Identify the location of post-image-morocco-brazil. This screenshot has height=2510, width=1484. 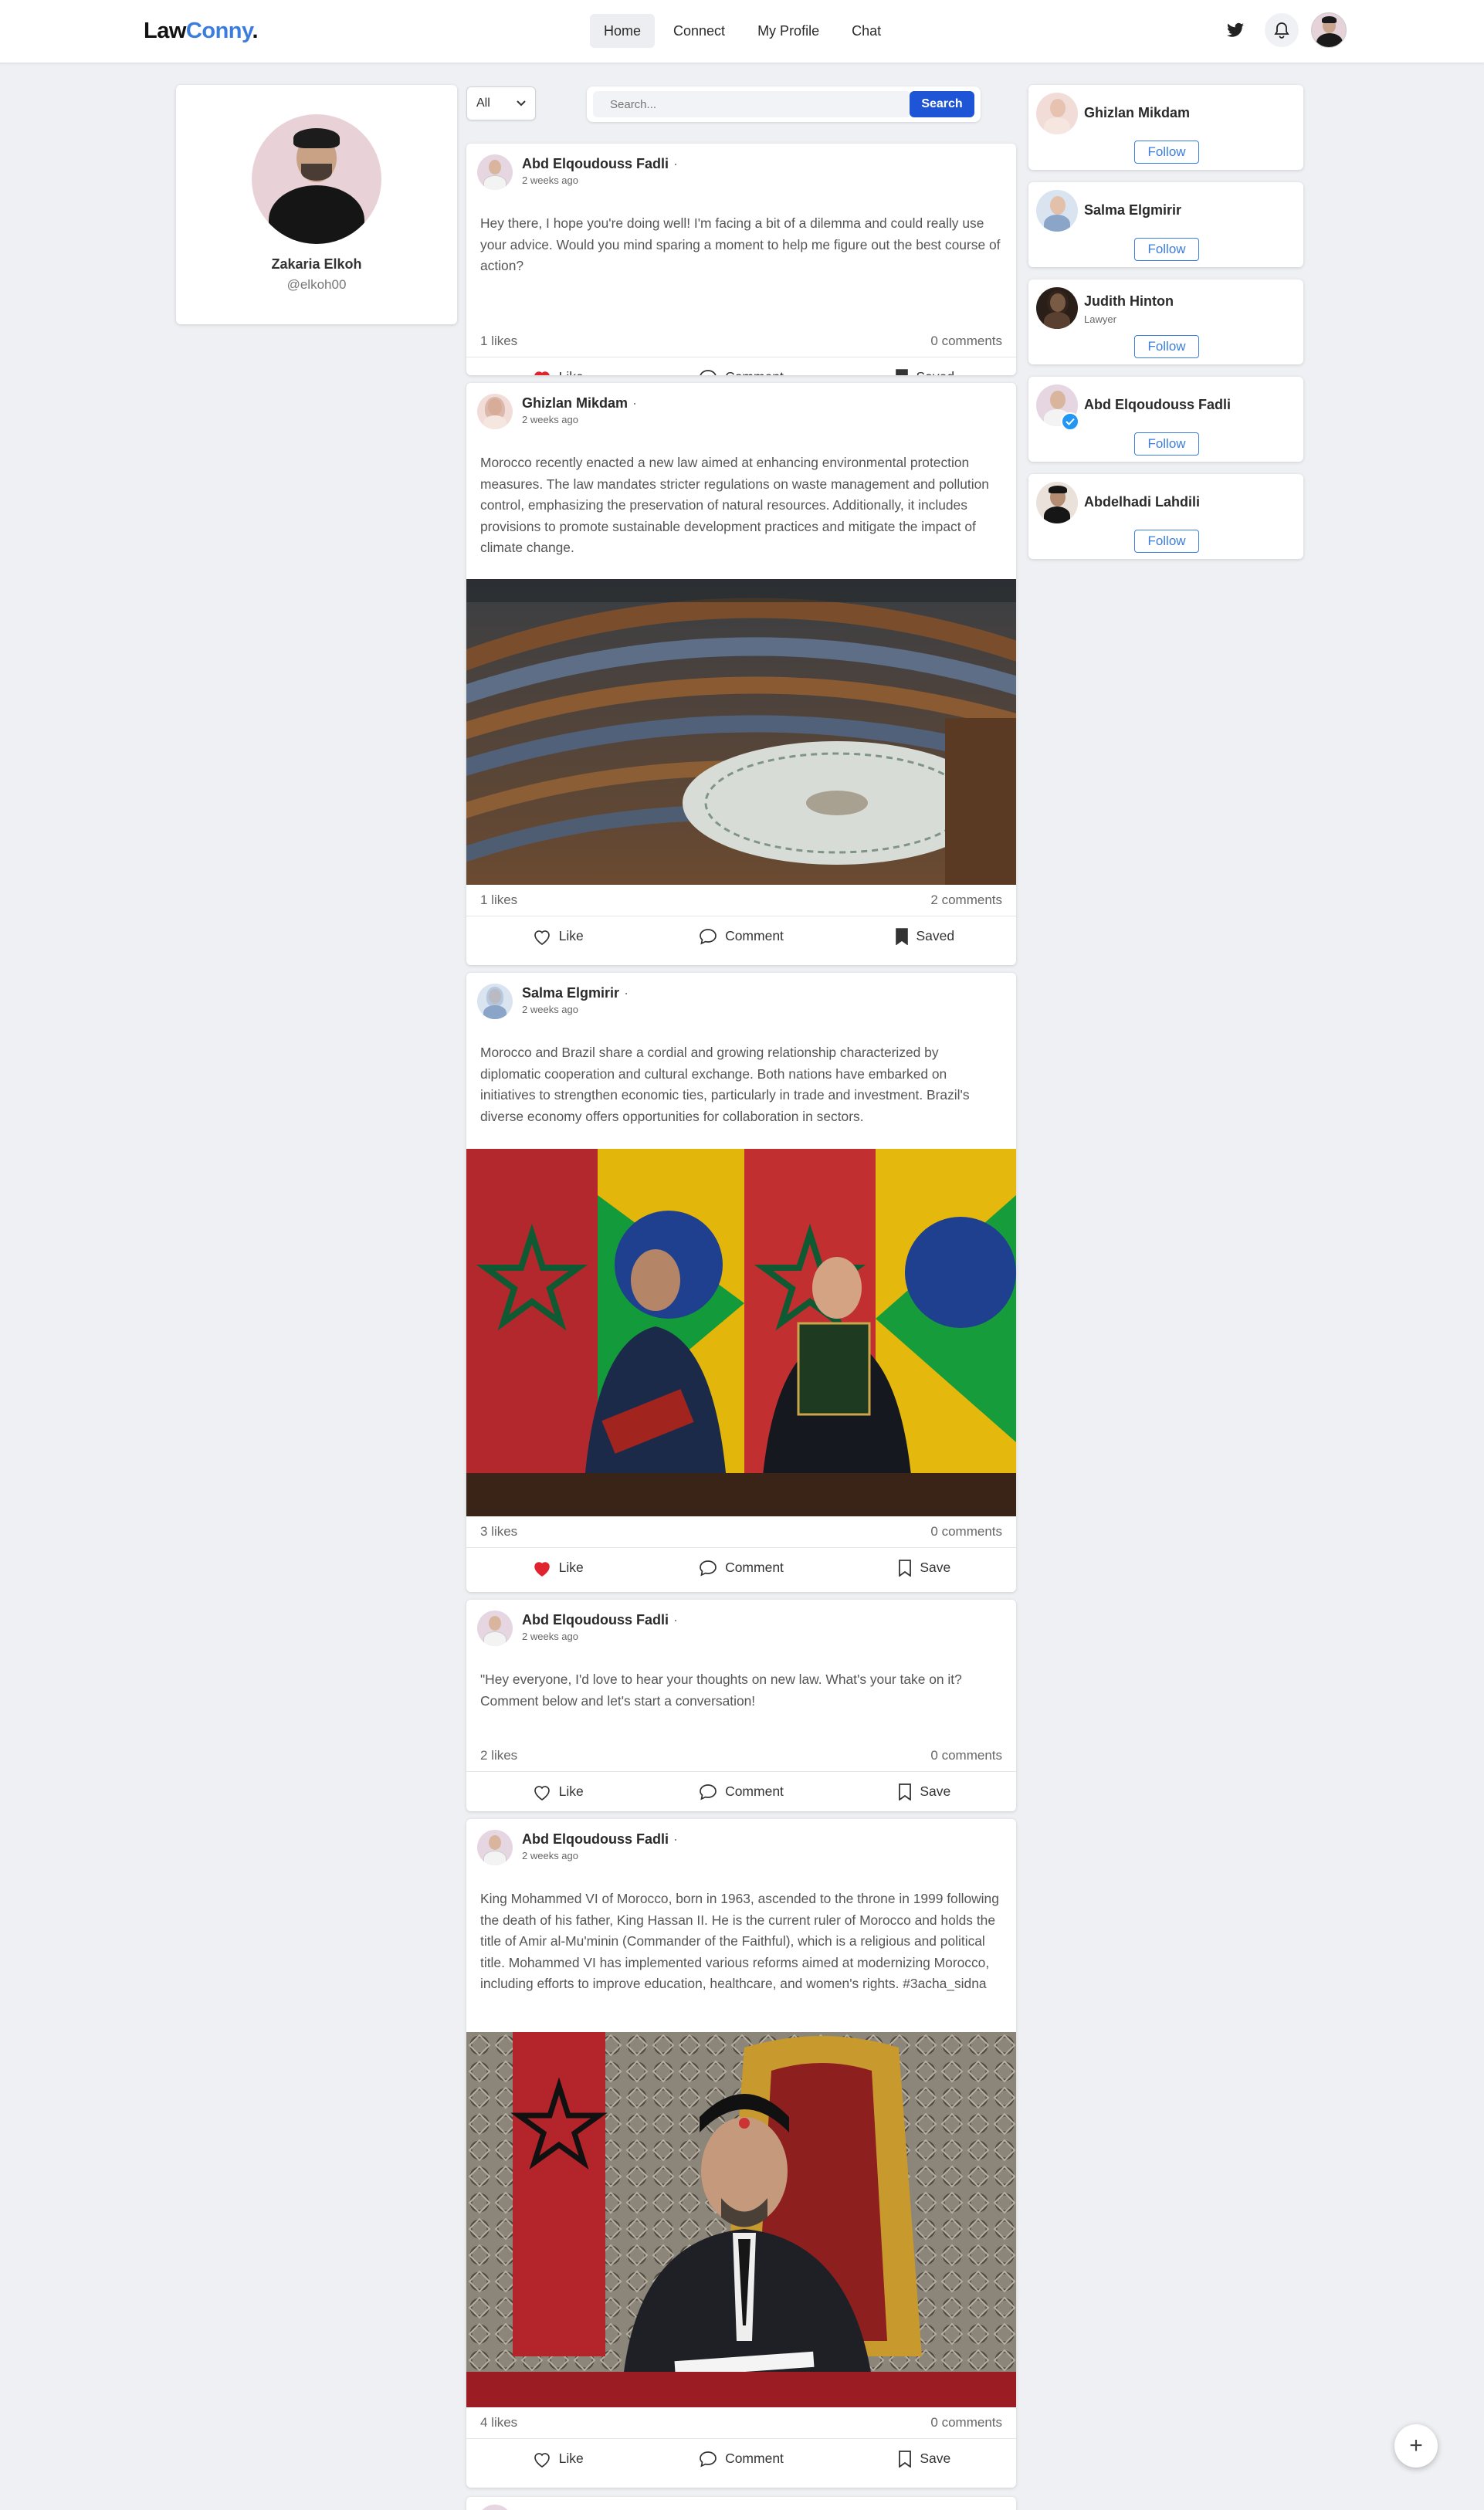
(741, 1332).